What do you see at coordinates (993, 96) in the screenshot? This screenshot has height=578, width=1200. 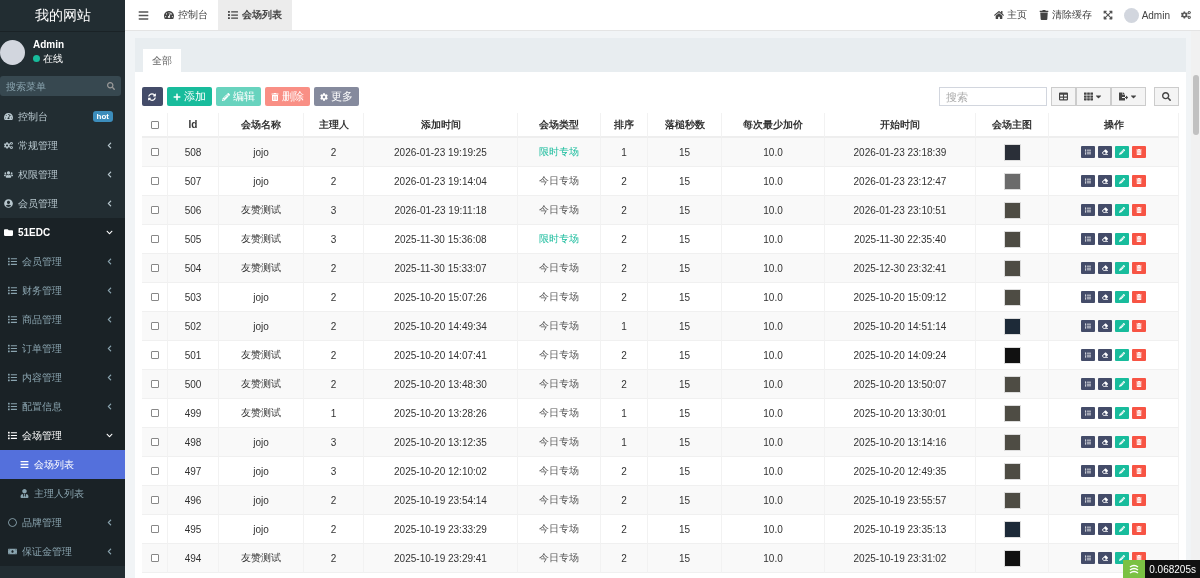 I see `search-field: 搜索` at bounding box center [993, 96].